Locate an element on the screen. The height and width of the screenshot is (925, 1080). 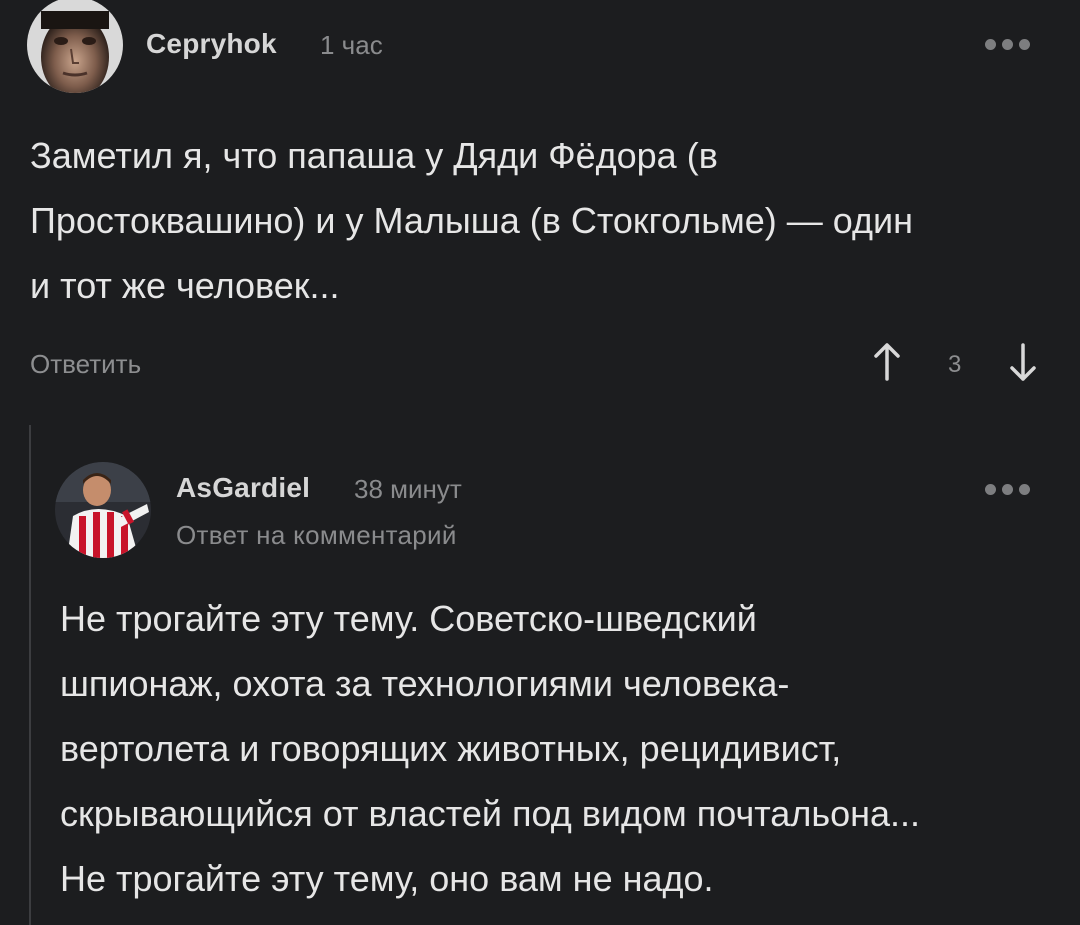
reply-author-avatar is located at coordinates (103, 510).